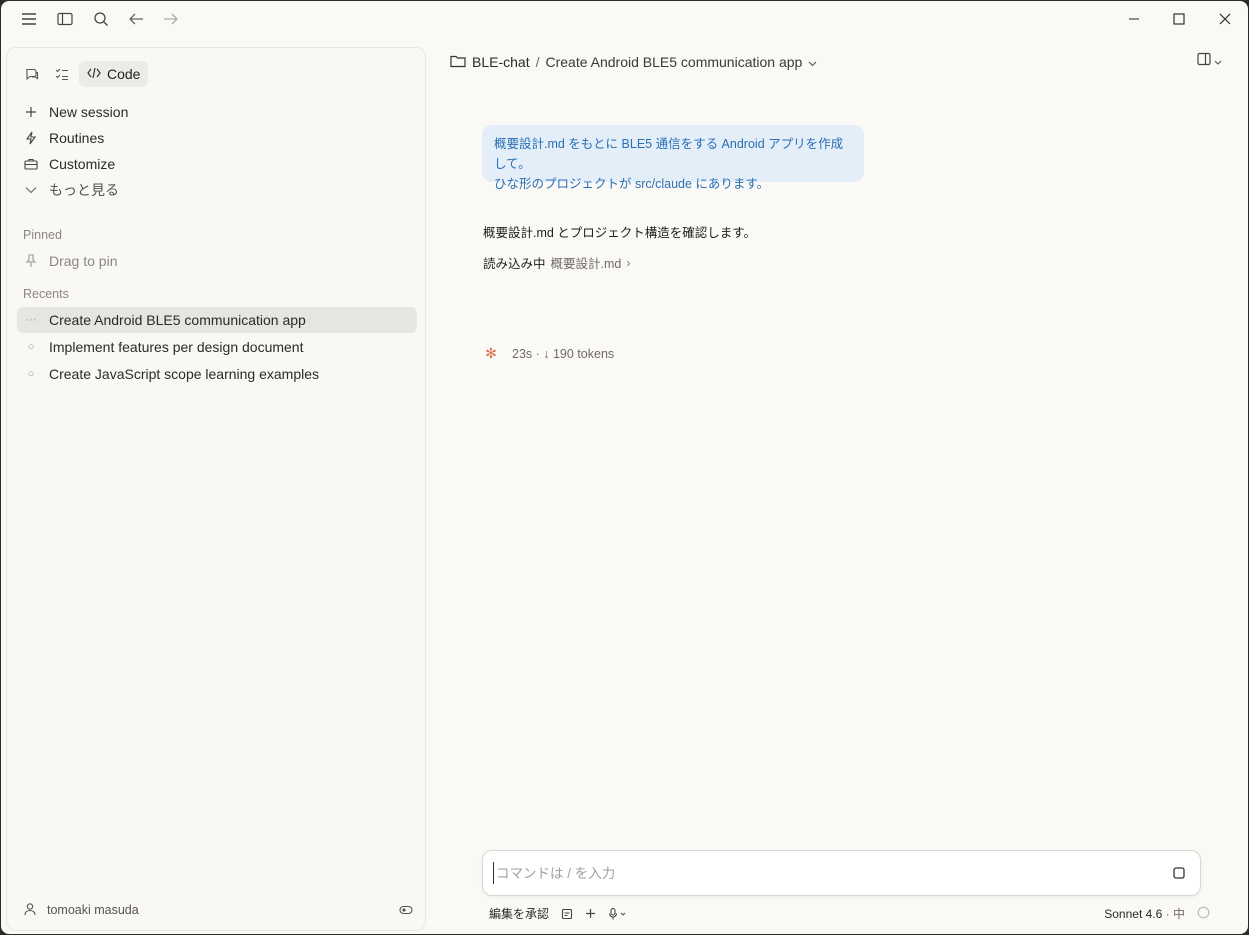 The width and height of the screenshot is (1249, 935). What do you see at coordinates (1204, 61) in the screenshot?
I see `panel-icon` at bounding box center [1204, 61].